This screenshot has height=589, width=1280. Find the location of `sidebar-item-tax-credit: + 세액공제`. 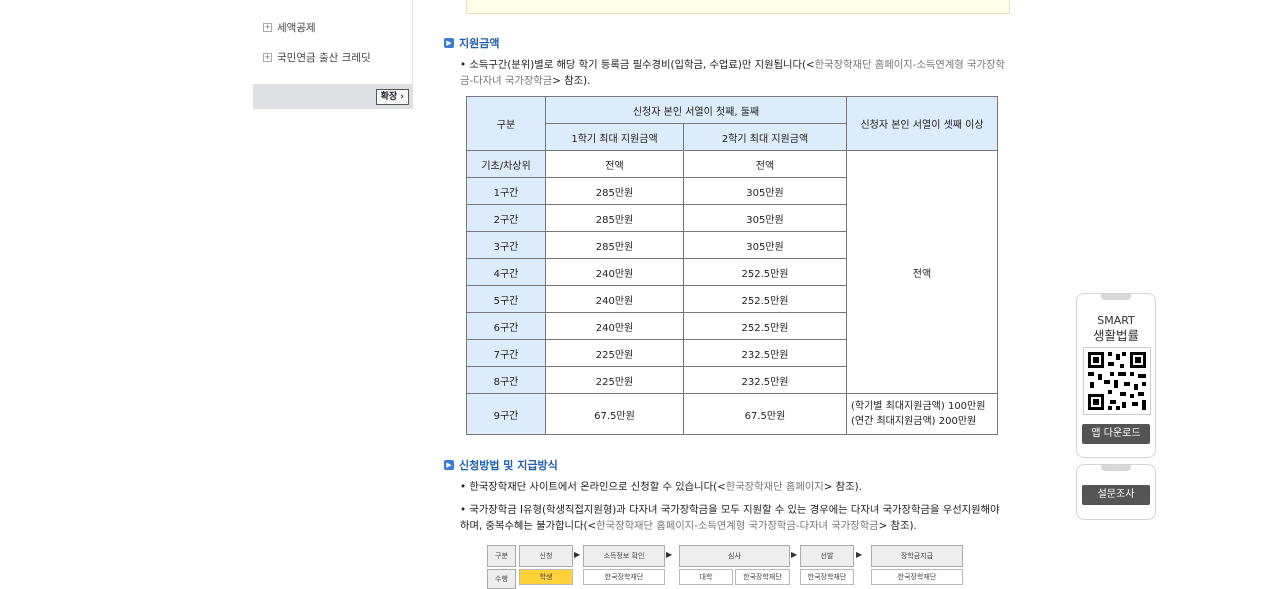

sidebar-item-tax-credit: + 세액공제 is located at coordinates (289, 27).